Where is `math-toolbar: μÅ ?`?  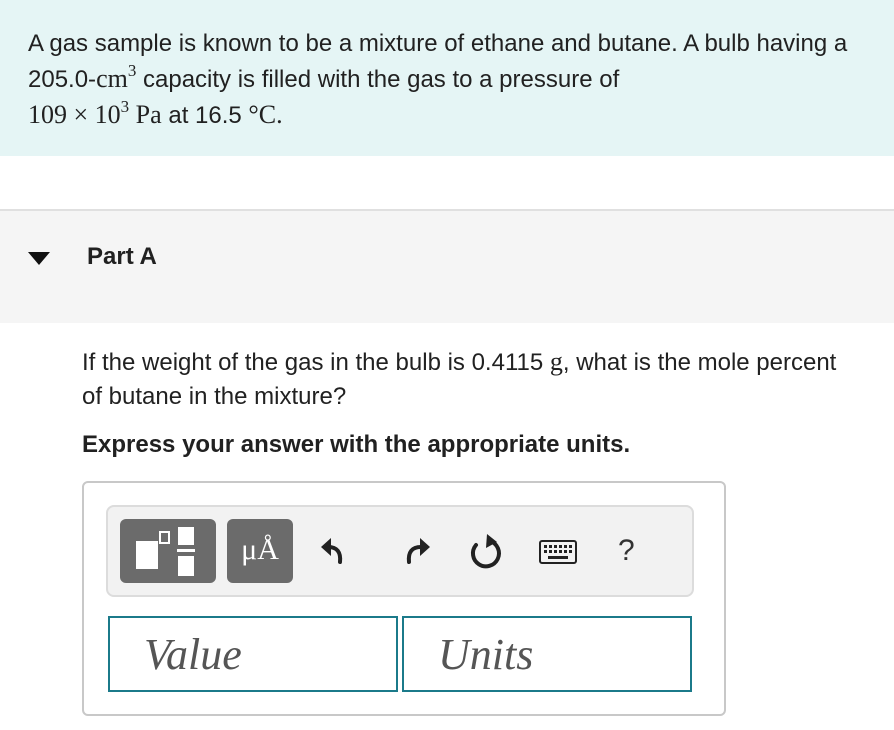 math-toolbar: μÅ ? is located at coordinates (400, 551).